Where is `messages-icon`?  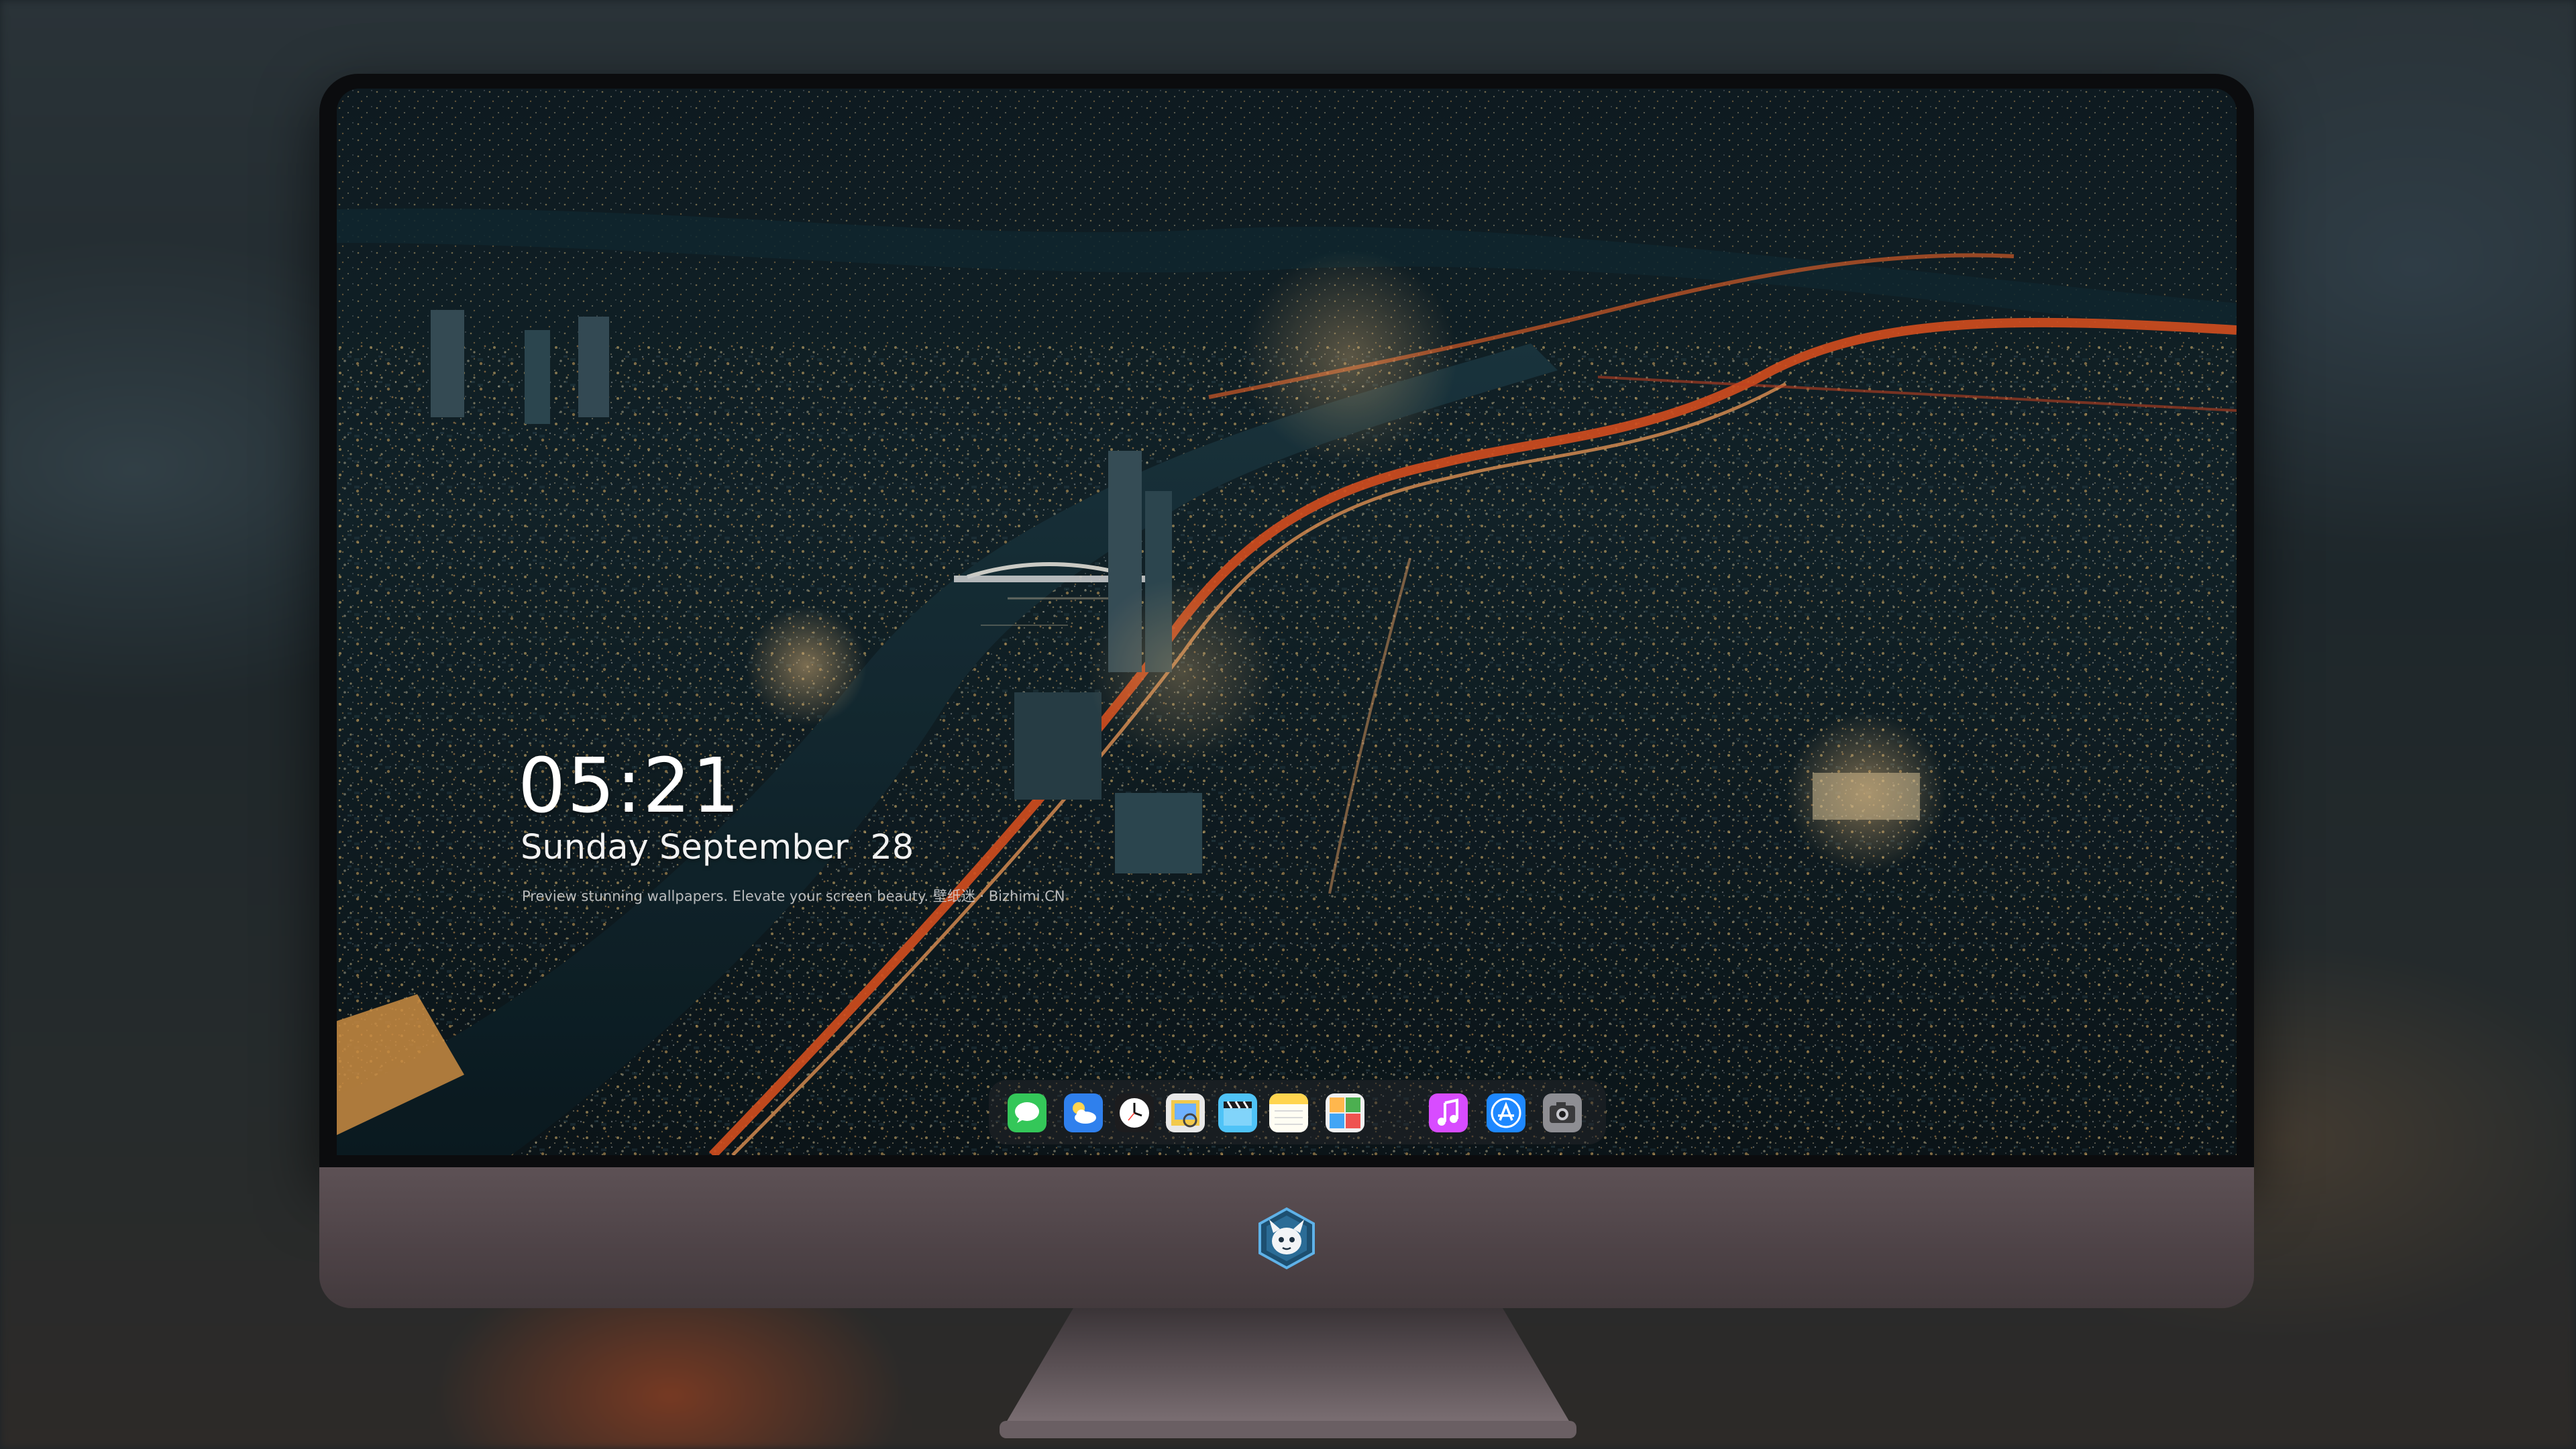 messages-icon is located at coordinates (1027, 1112).